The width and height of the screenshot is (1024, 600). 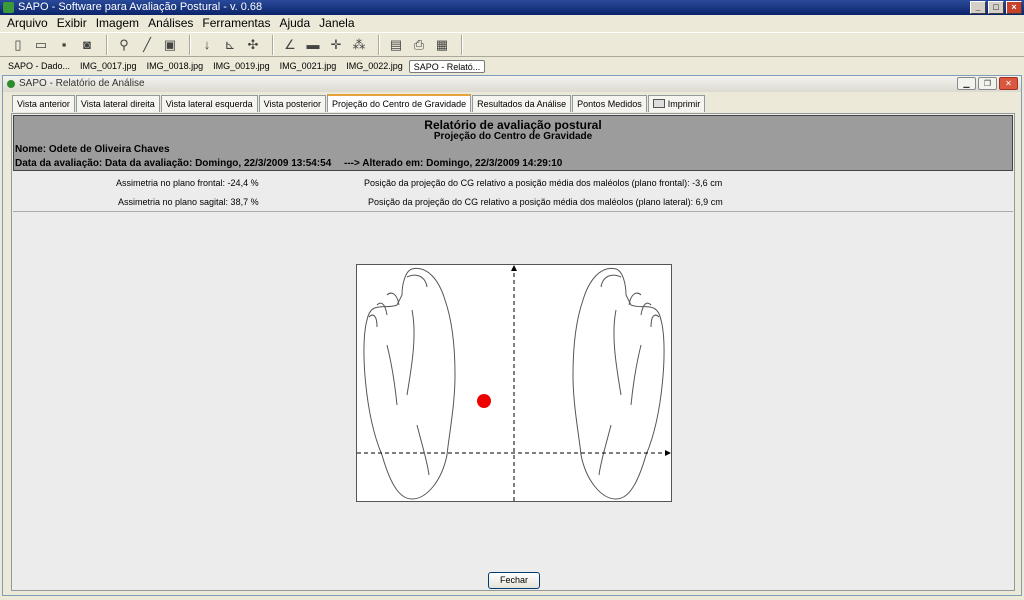 I want to click on doc-tab-img-0021: IMG_0021.jpg, so click(x=308, y=66).